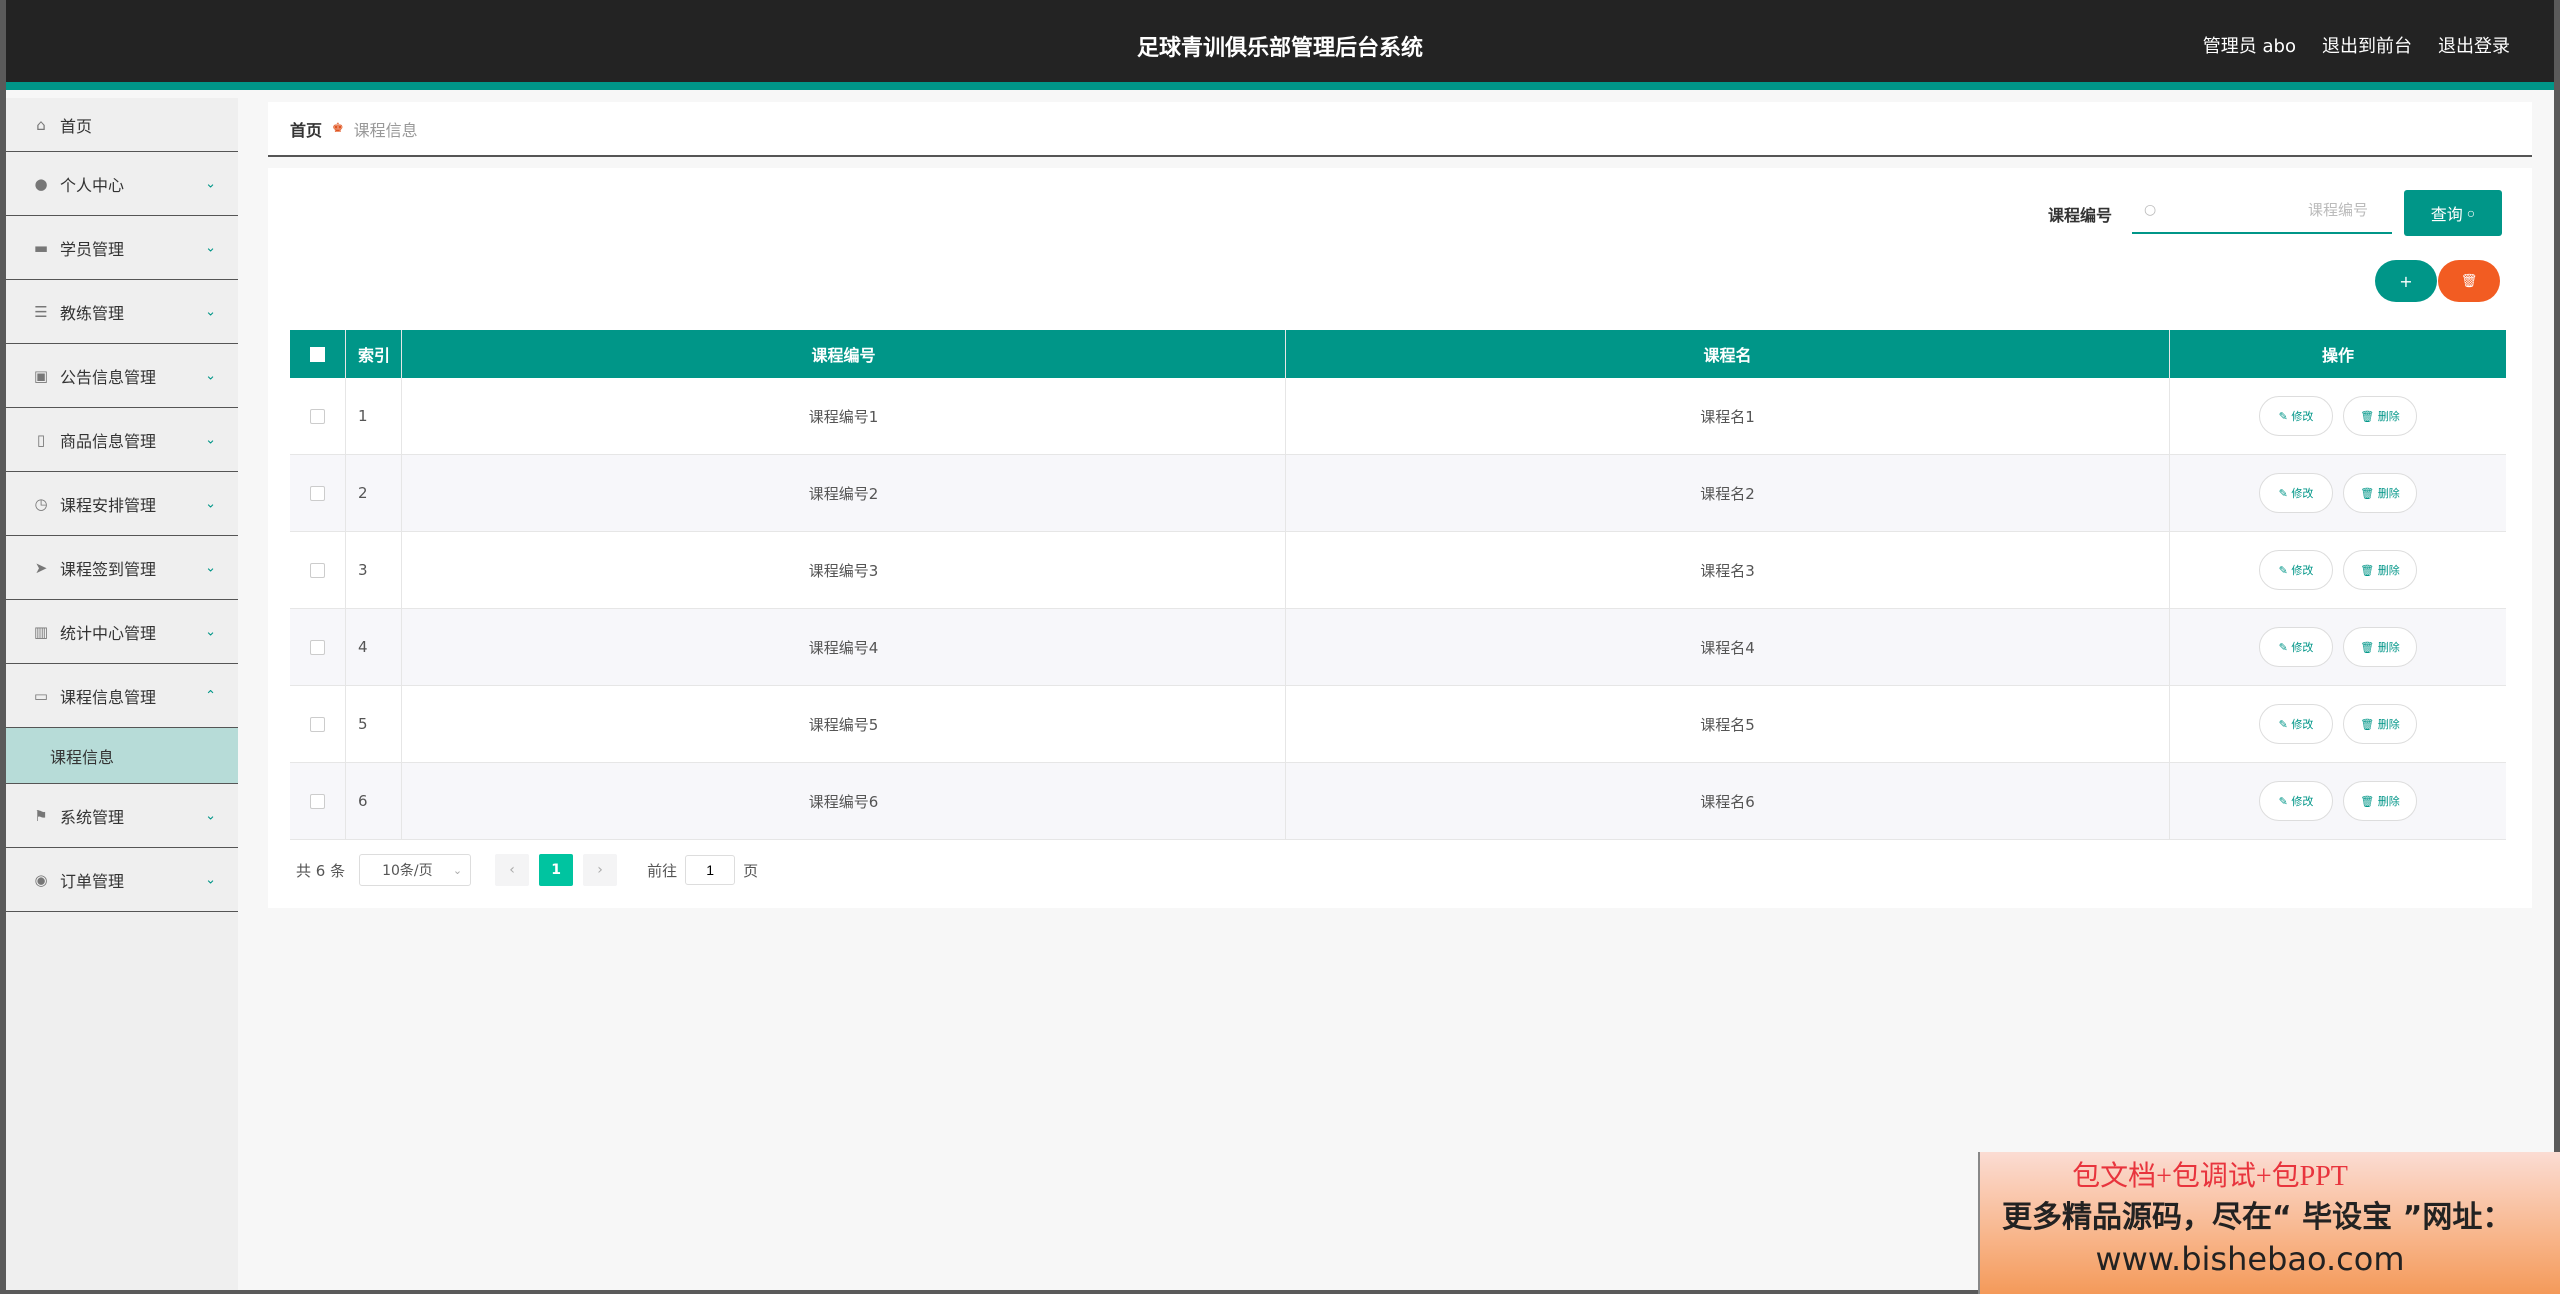 The width and height of the screenshot is (2560, 1294). I want to click on promo-url: www.bishebao.com, so click(2250, 1259).